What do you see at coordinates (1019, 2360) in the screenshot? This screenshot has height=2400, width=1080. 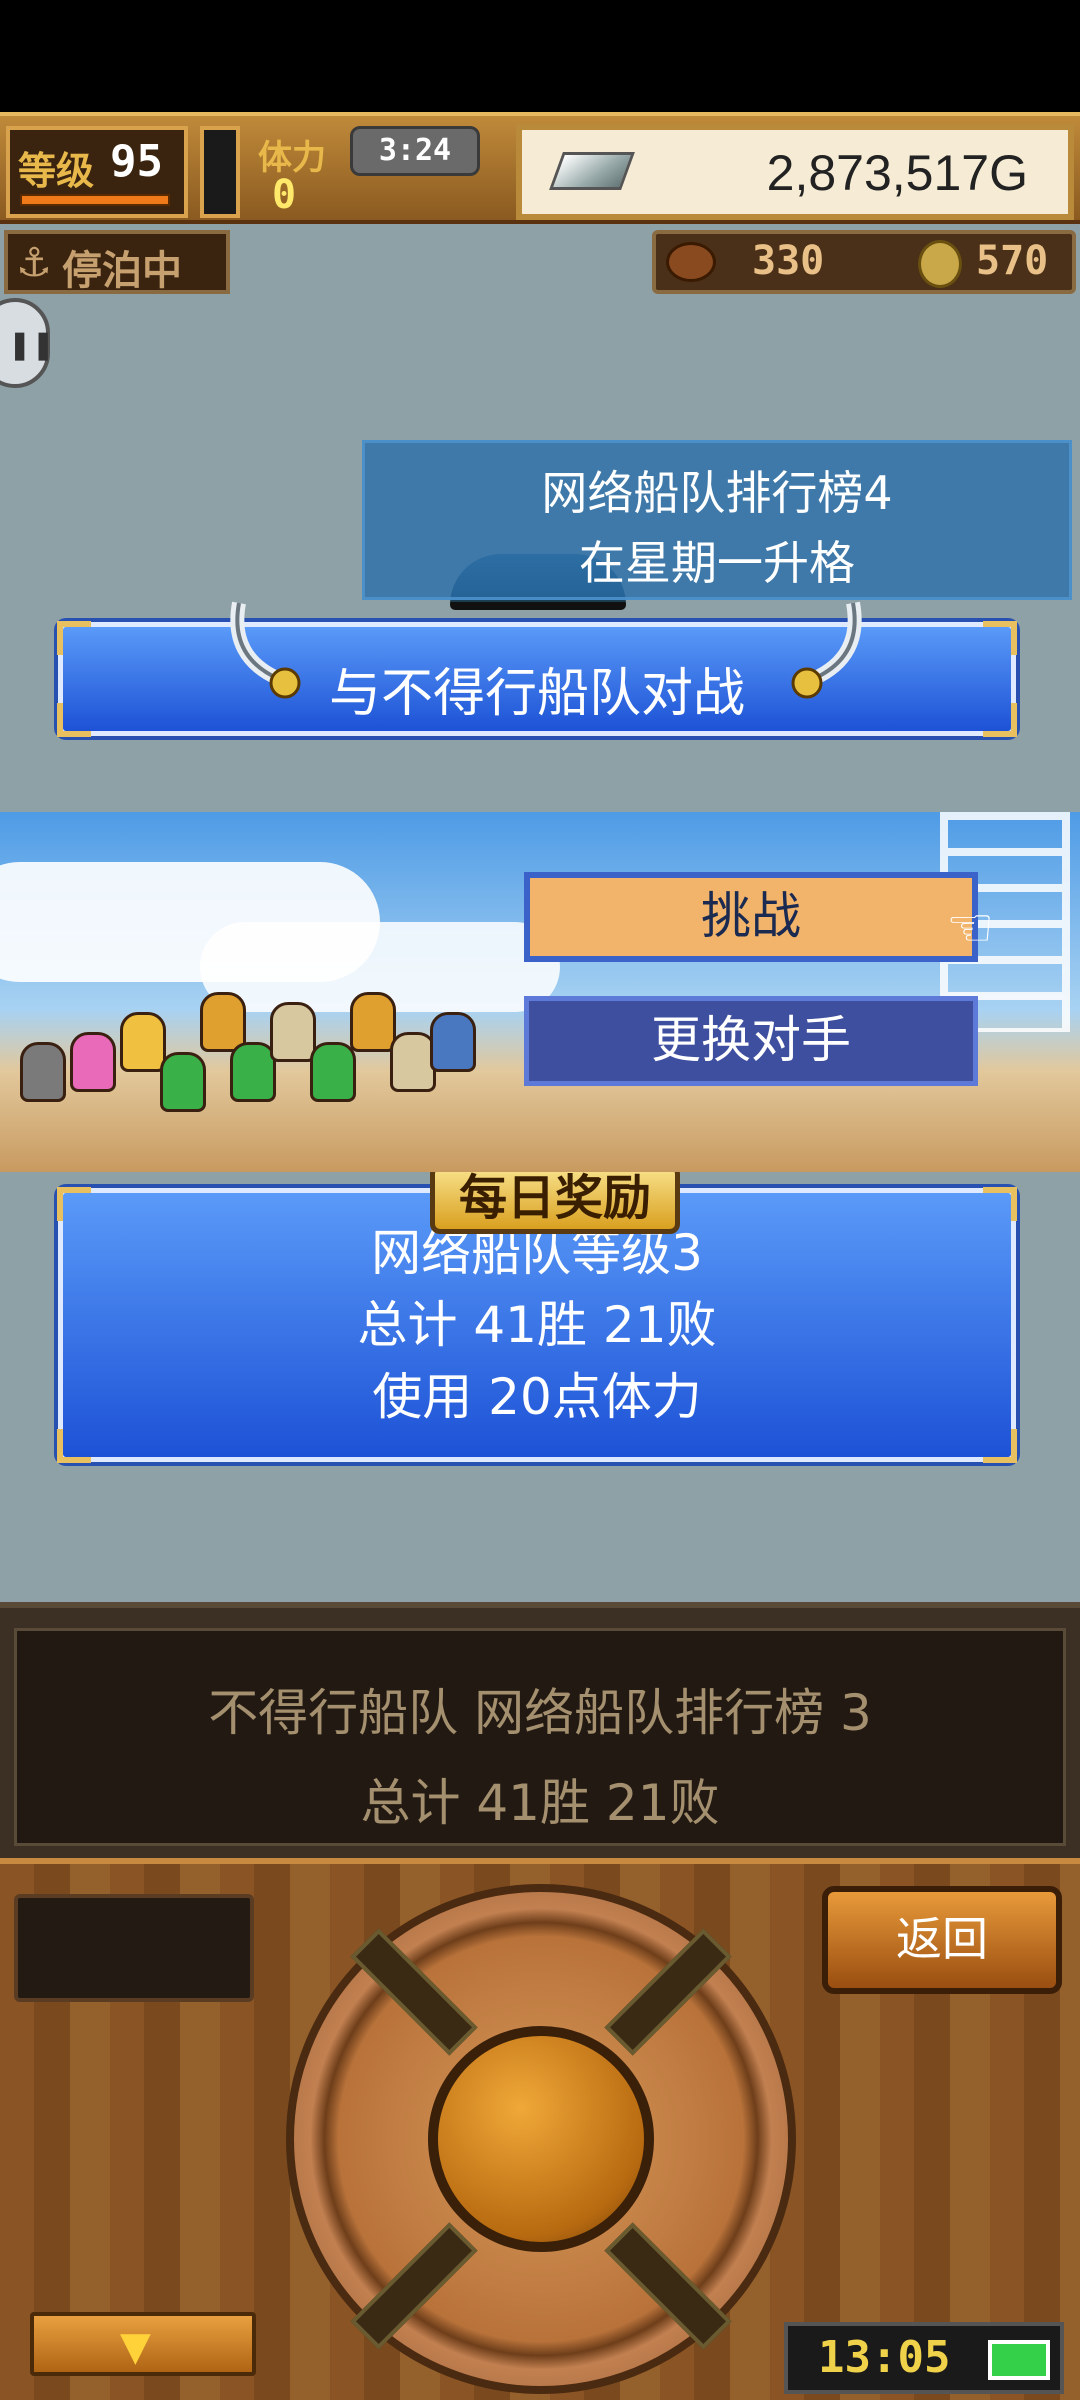 I see `battery-icon` at bounding box center [1019, 2360].